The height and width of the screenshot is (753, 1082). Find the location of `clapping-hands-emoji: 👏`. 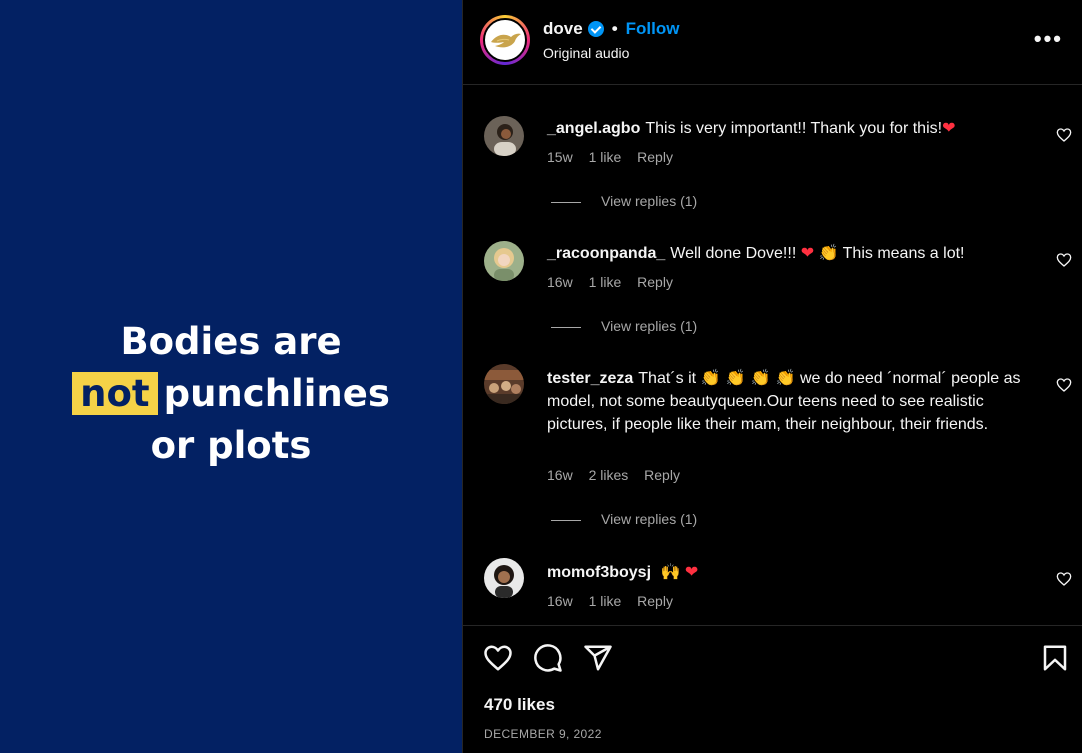

clapping-hands-emoji: 👏 is located at coordinates (828, 252).